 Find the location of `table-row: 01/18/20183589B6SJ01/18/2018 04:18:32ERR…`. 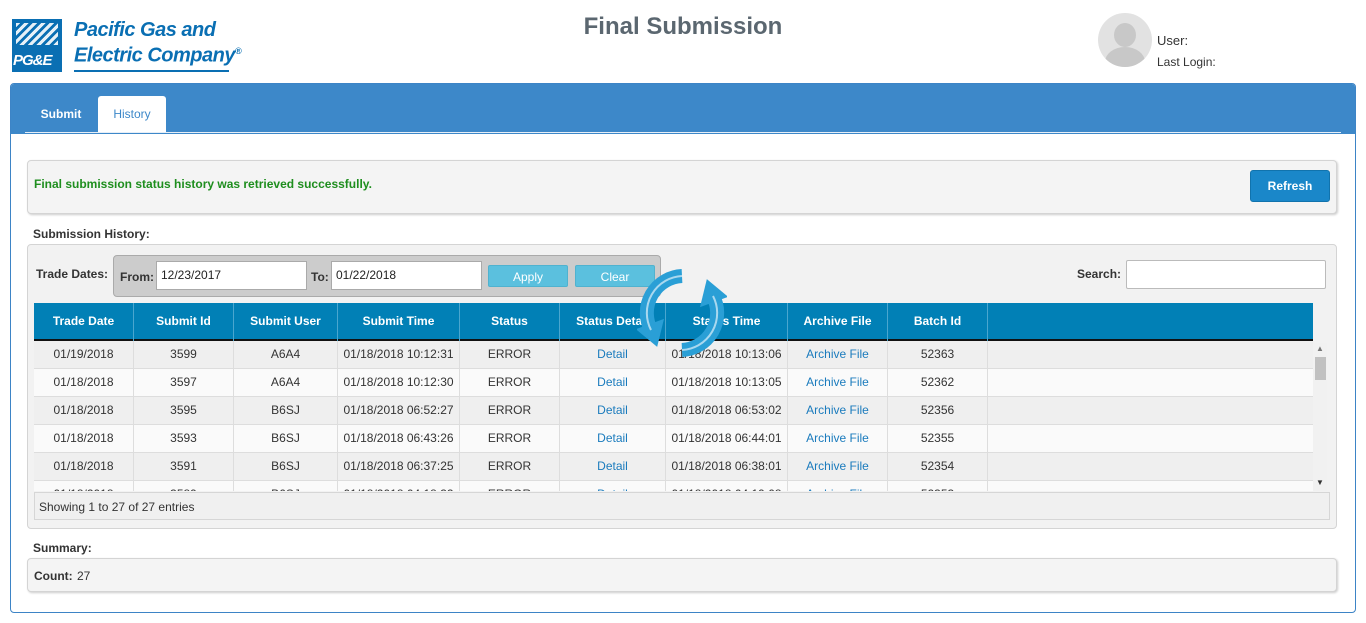

table-row: 01/18/20183589B6SJ01/18/2018 04:18:32ERR… is located at coordinates (673, 486).